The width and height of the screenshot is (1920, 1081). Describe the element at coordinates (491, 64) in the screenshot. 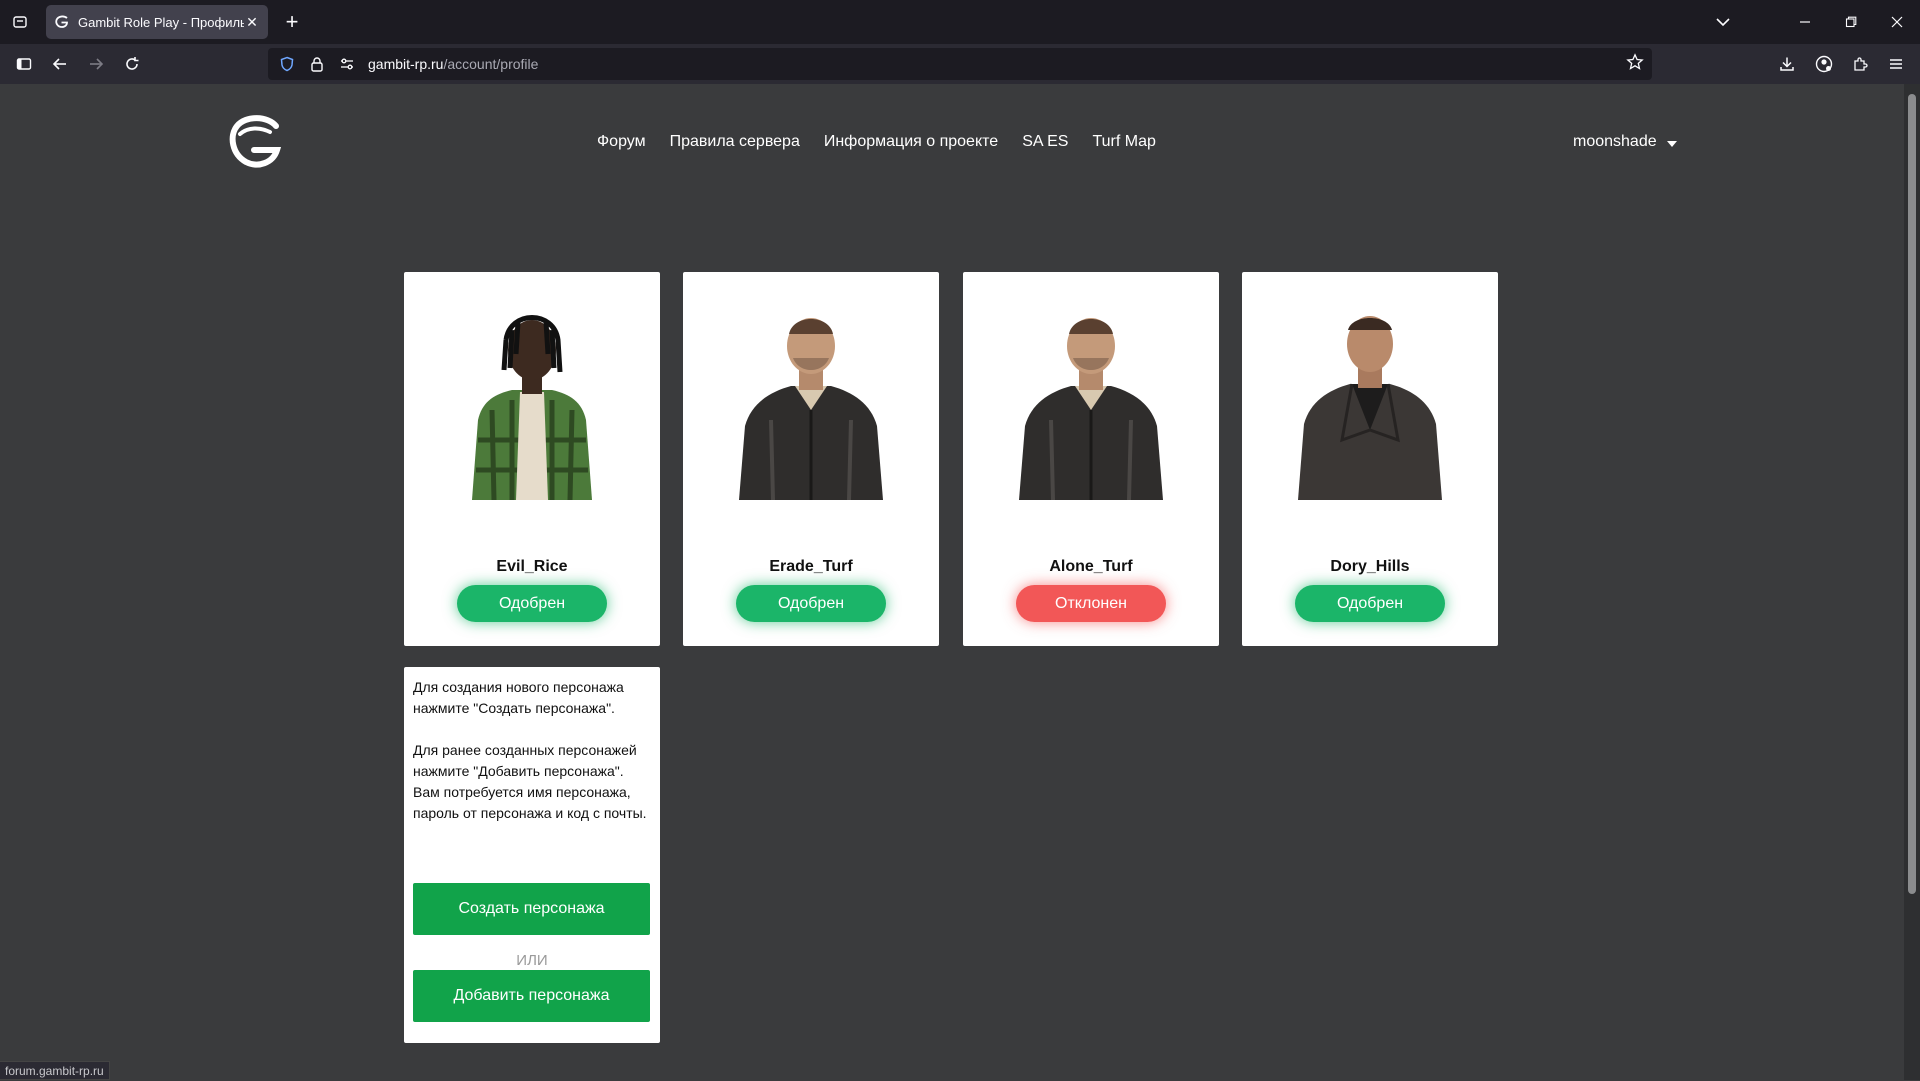

I see `url-path: /account/profile` at that location.